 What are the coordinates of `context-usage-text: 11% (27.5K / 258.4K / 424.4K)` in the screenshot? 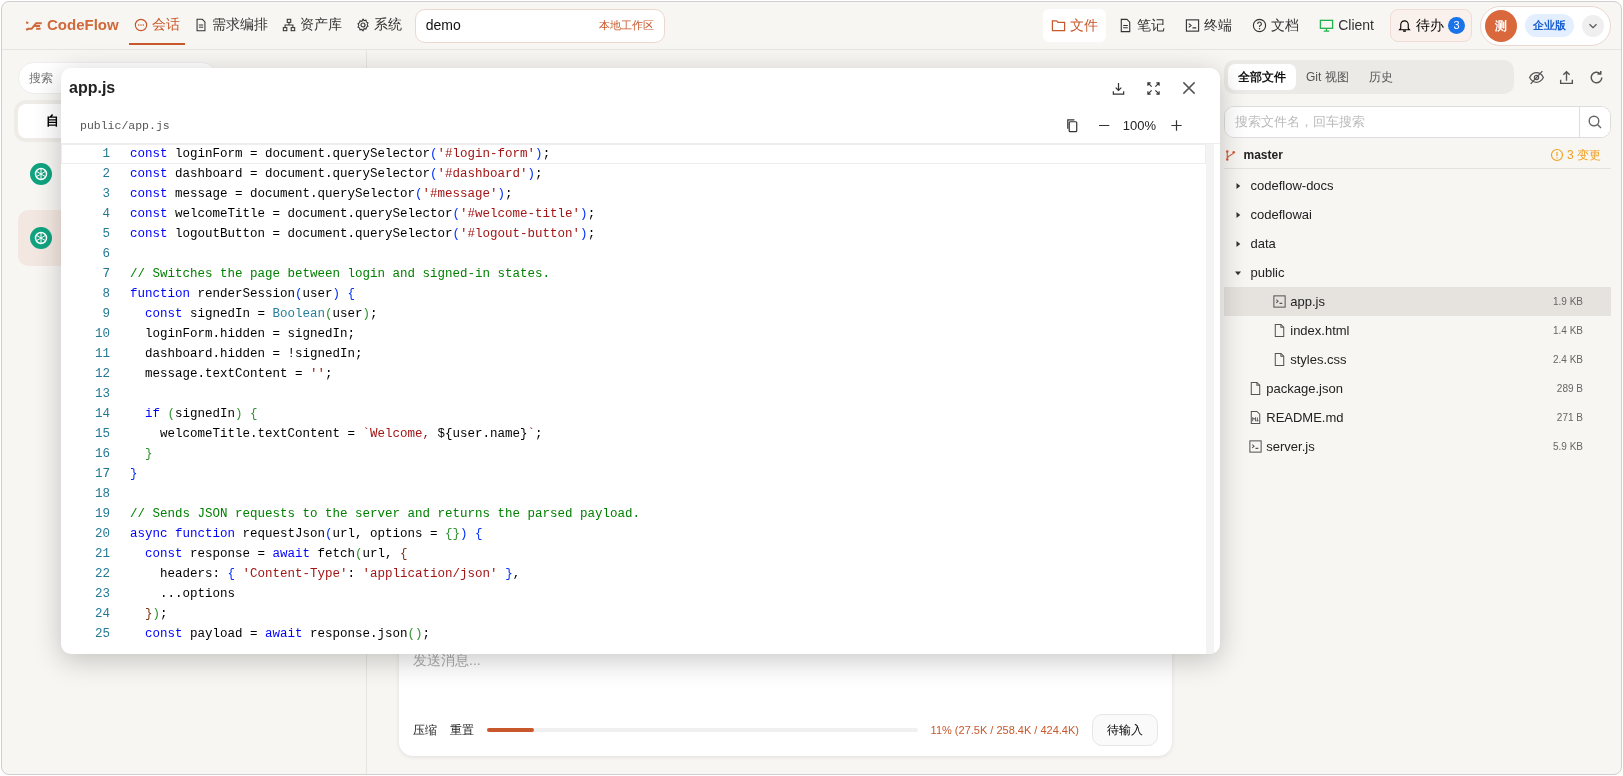 It's located at (1004, 730).